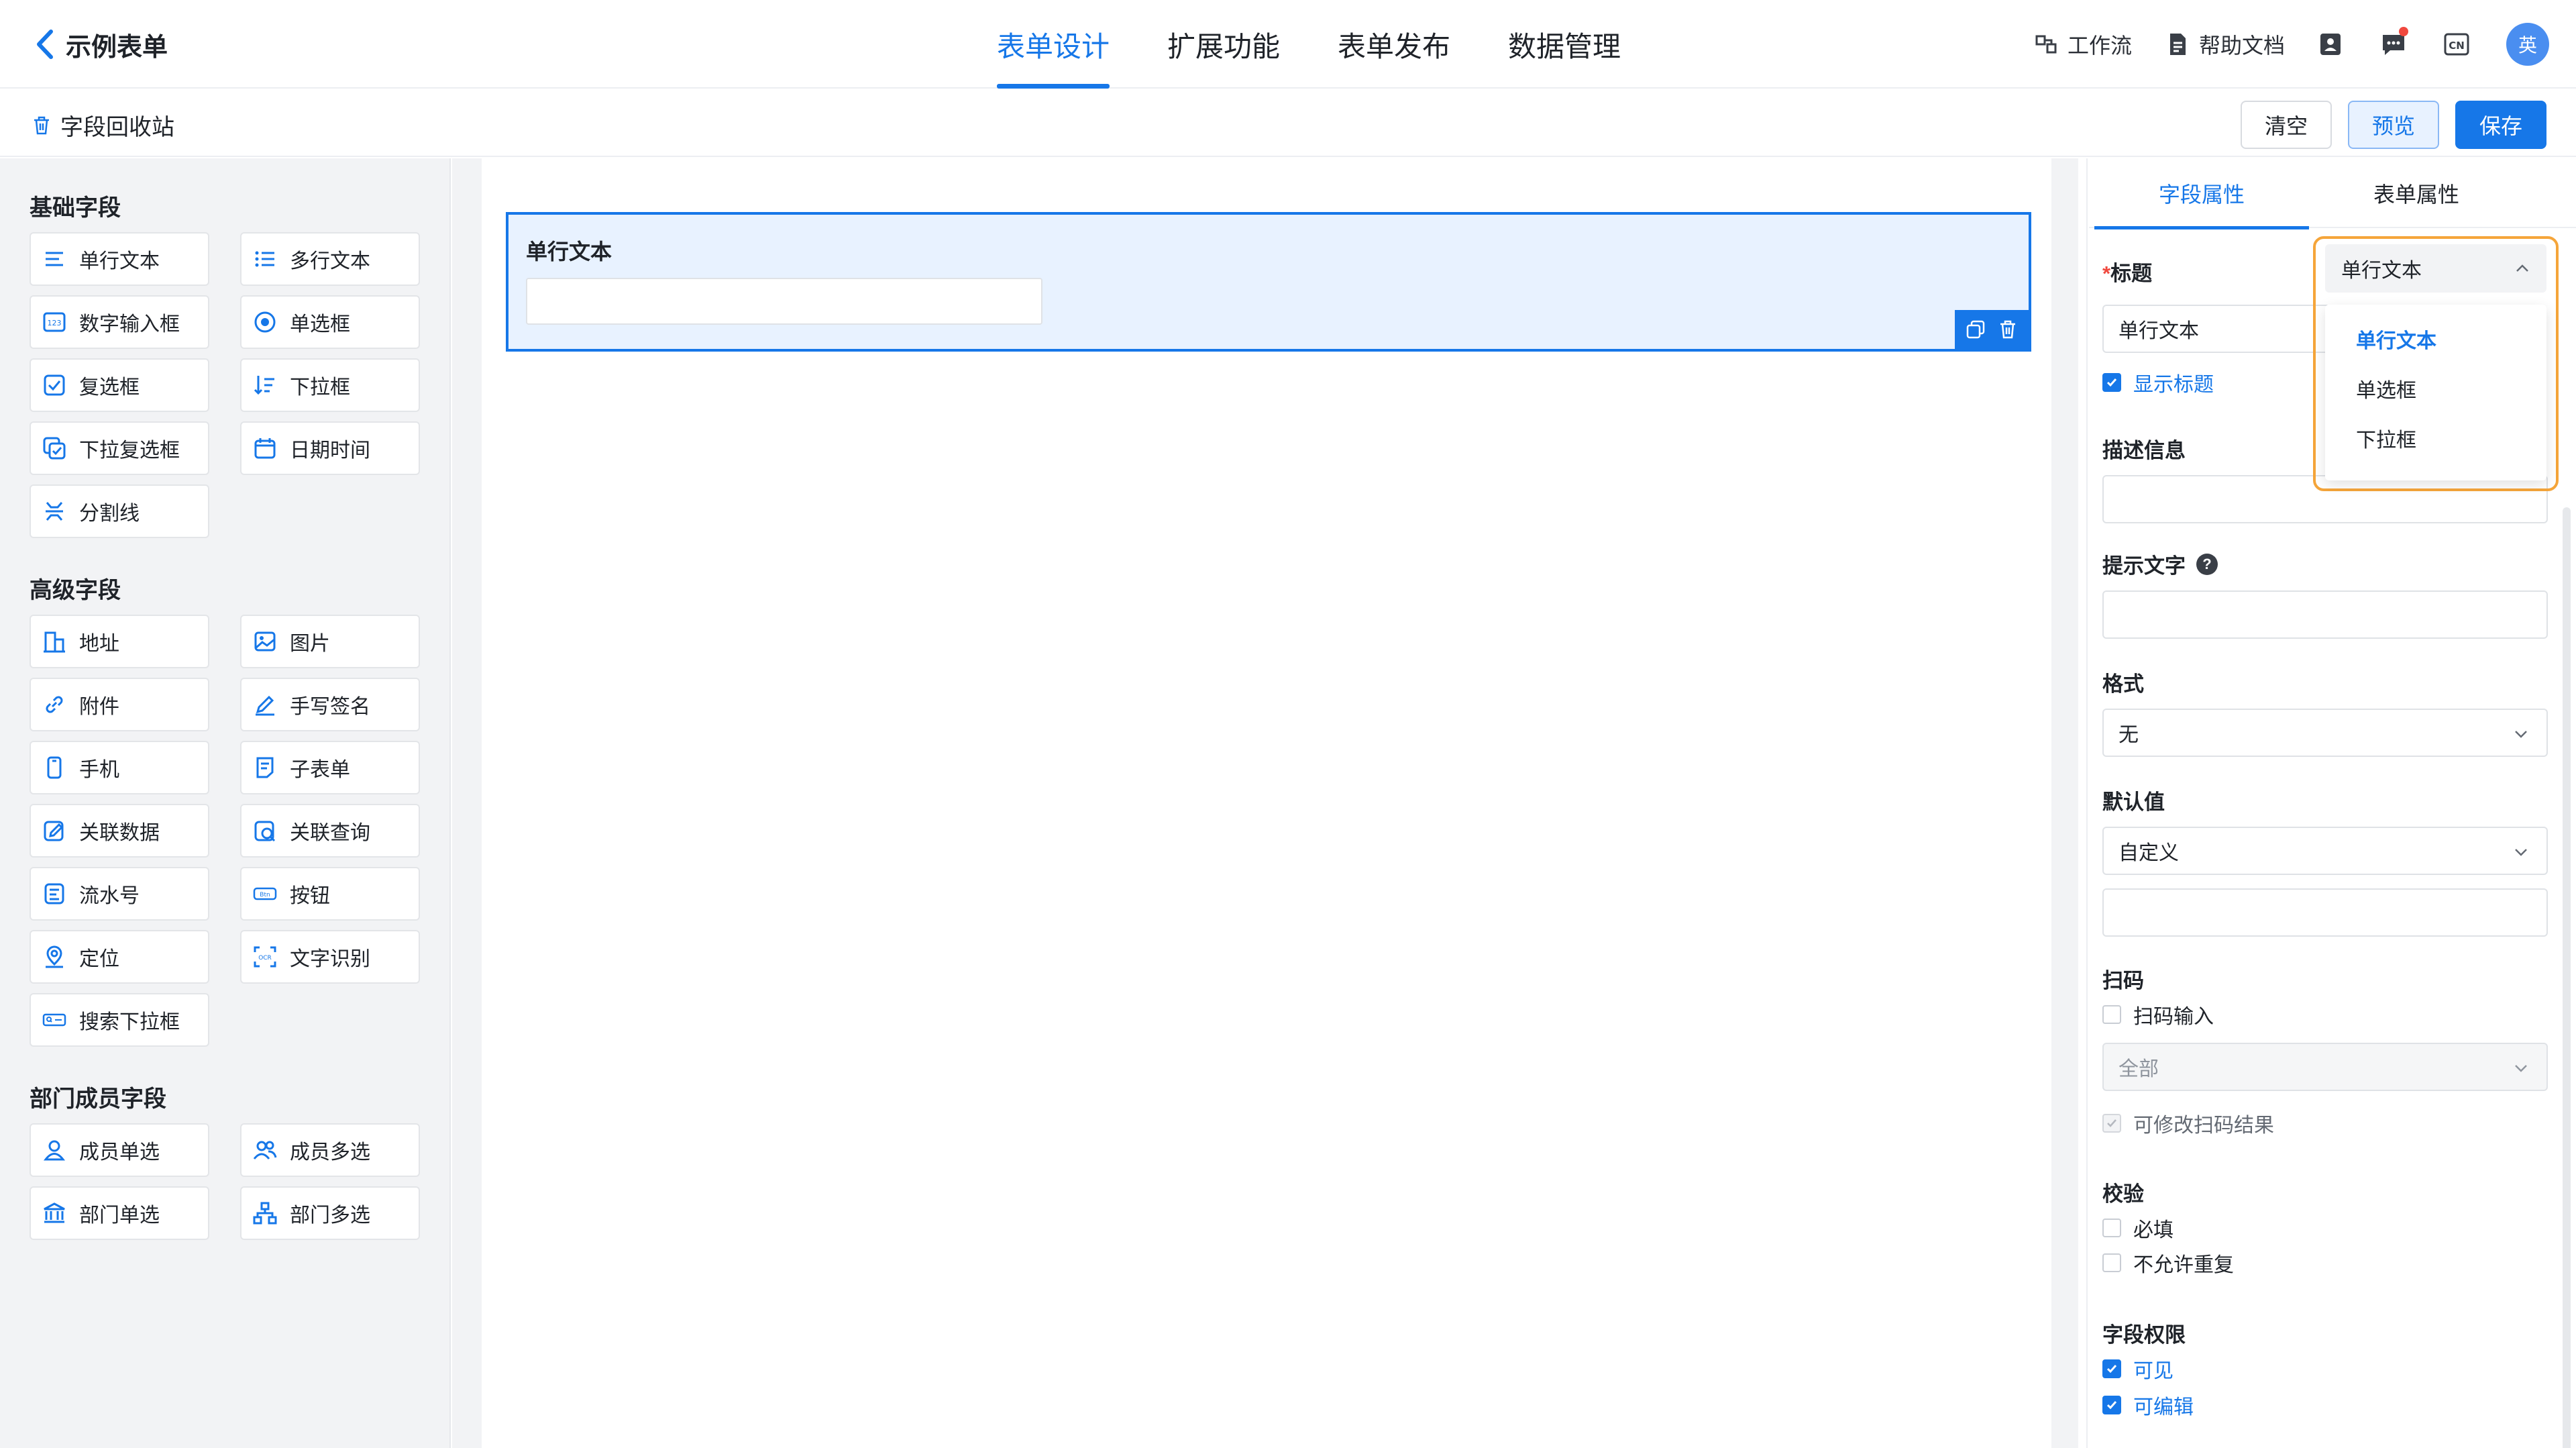 This screenshot has height=1448, width=2576. I want to click on field-member-multi: 成员多选, so click(330, 1150).